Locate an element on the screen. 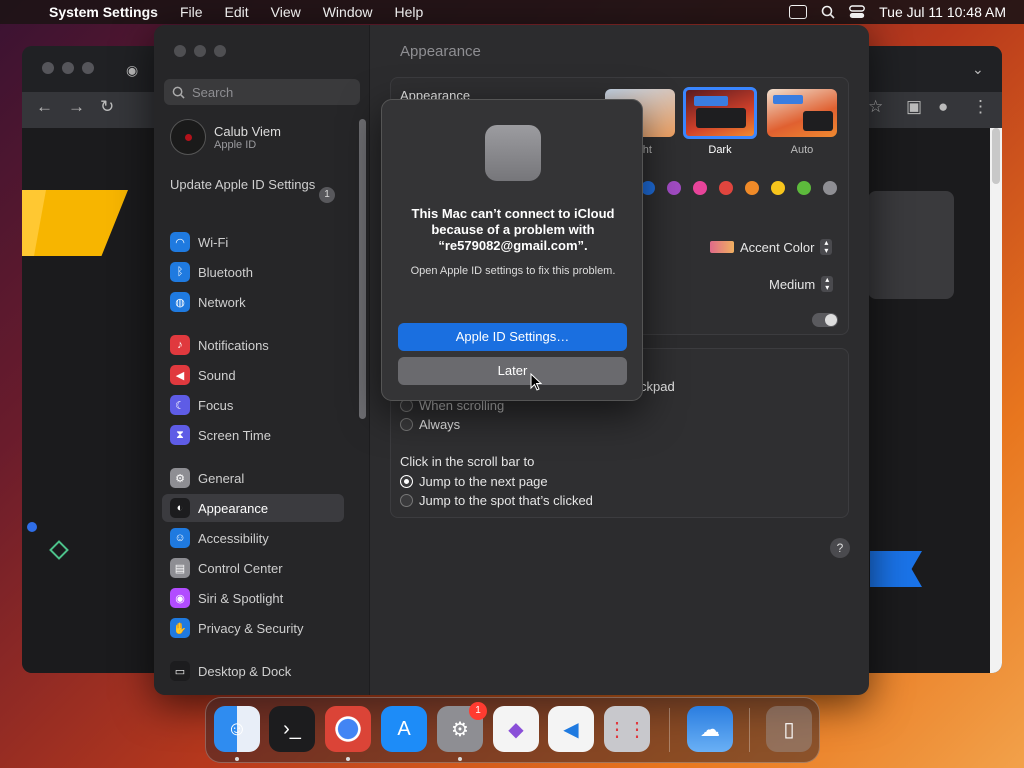 The height and width of the screenshot is (768, 1024). close-button is located at coordinates (180, 51).